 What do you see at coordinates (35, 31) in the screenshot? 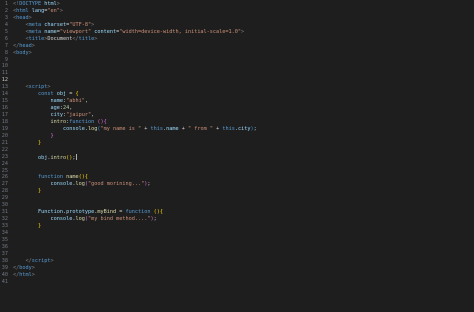
I see `code-token: meta` at bounding box center [35, 31].